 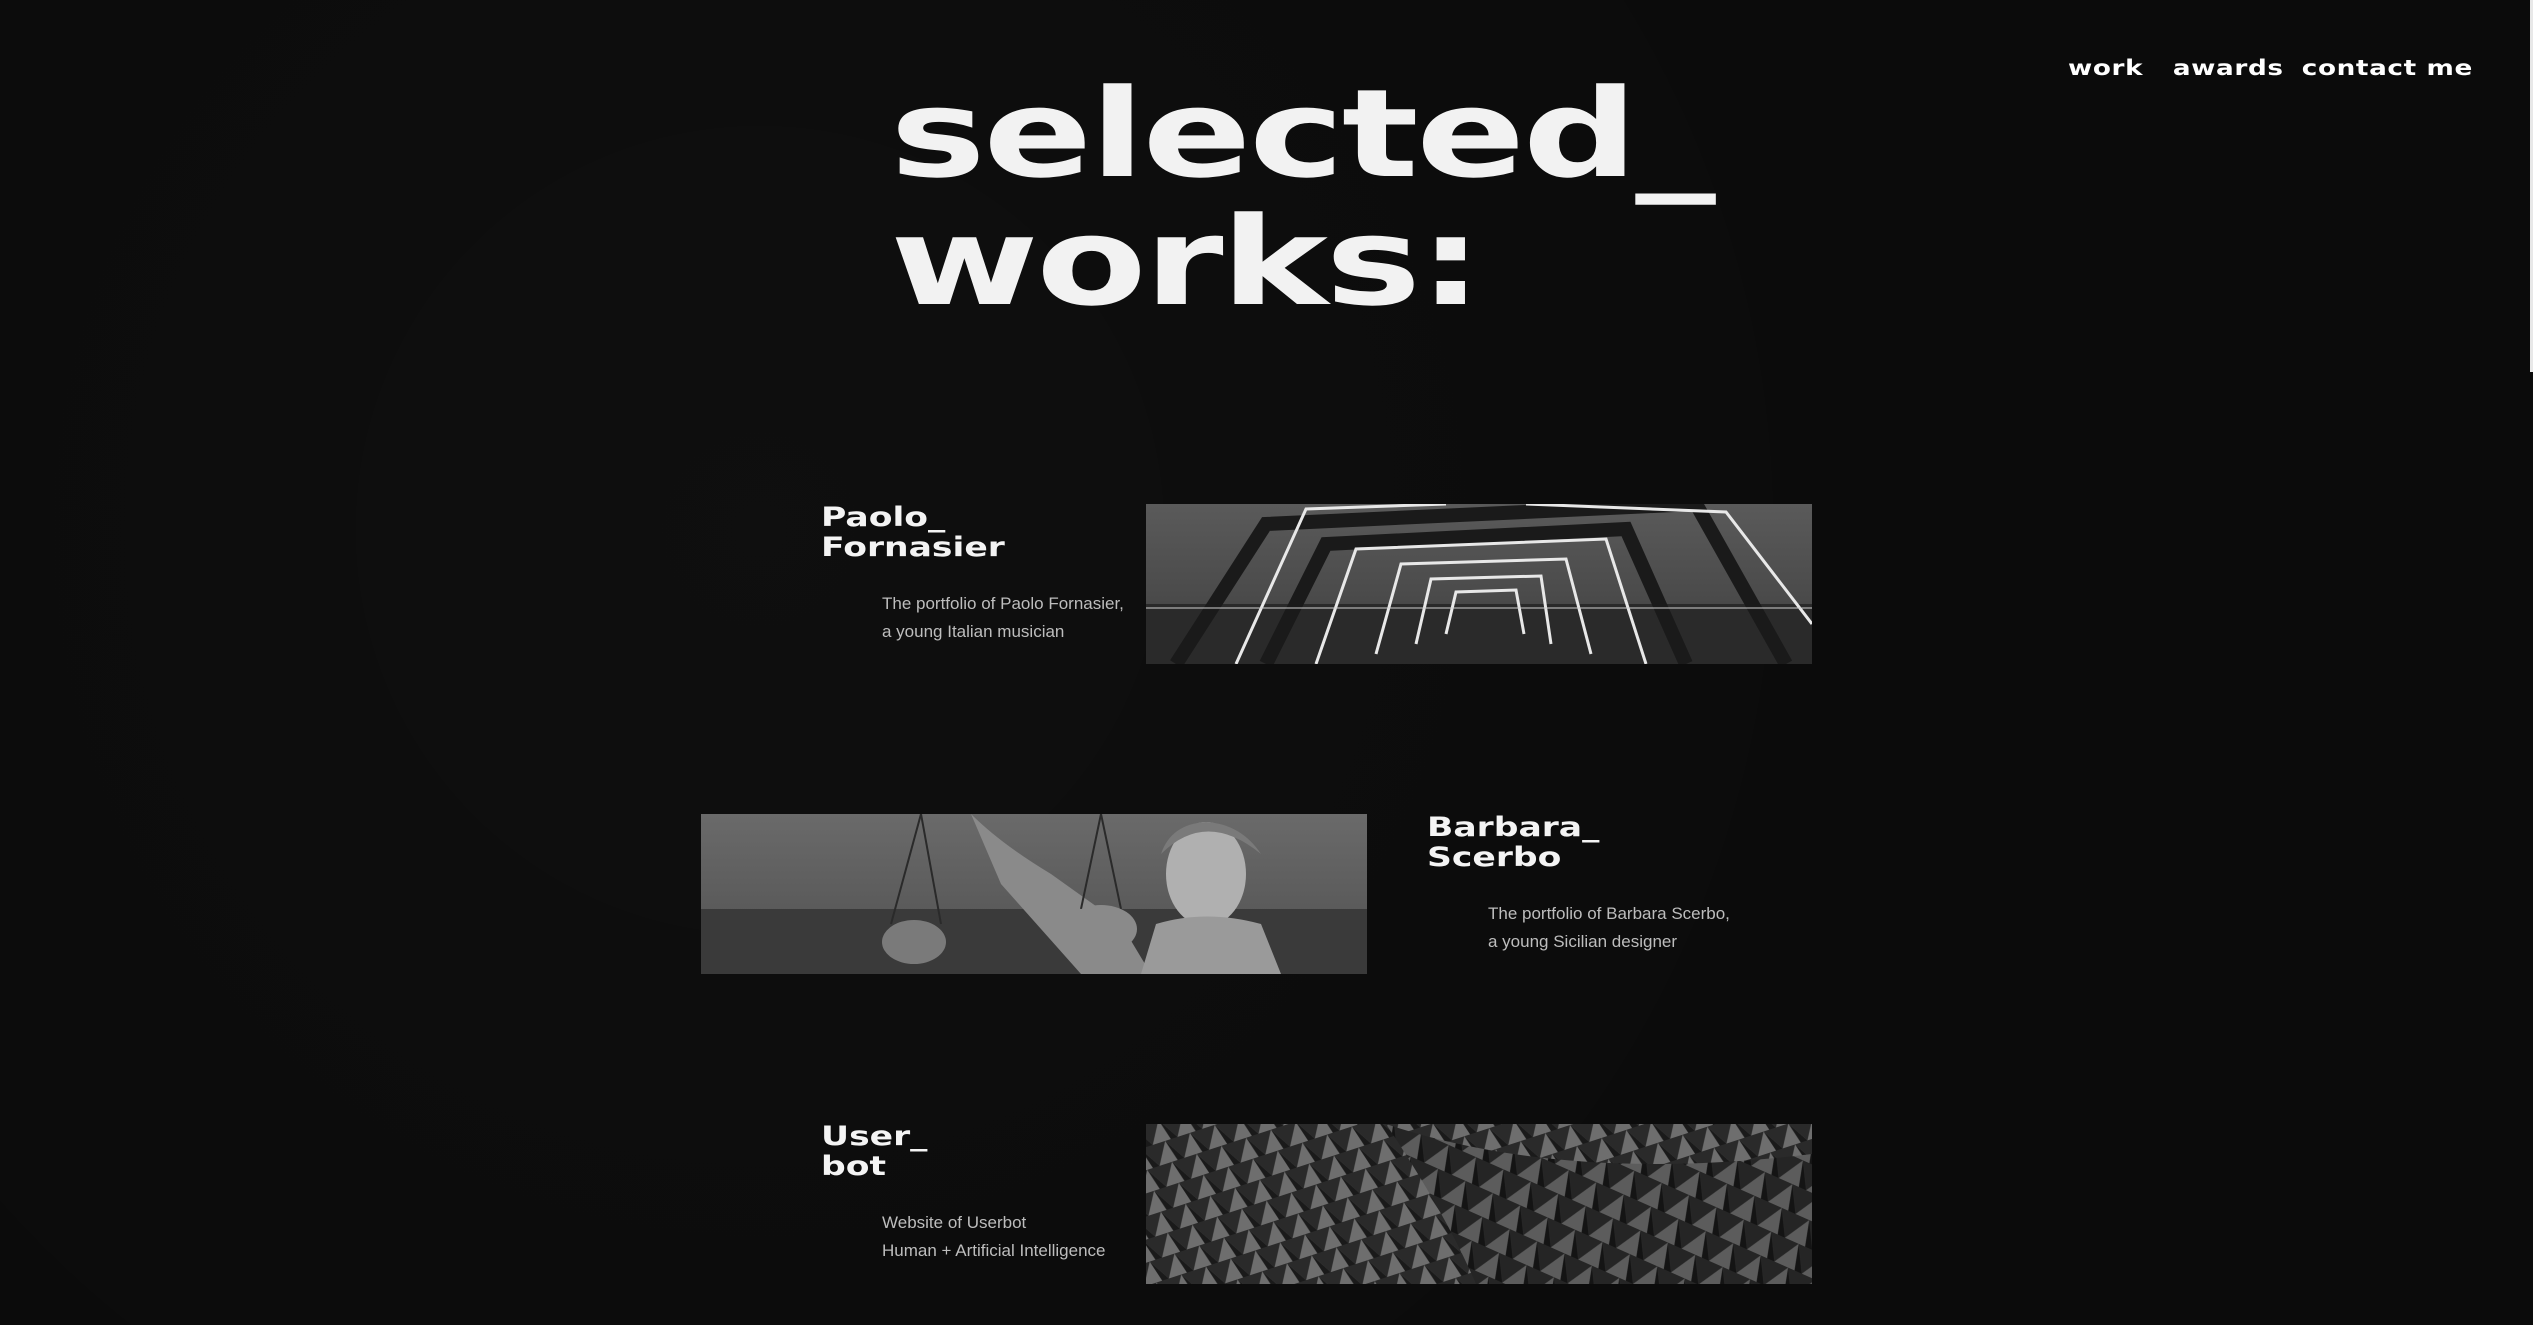 I want to click on project-title: User_ bot, so click(x=874, y=1152).